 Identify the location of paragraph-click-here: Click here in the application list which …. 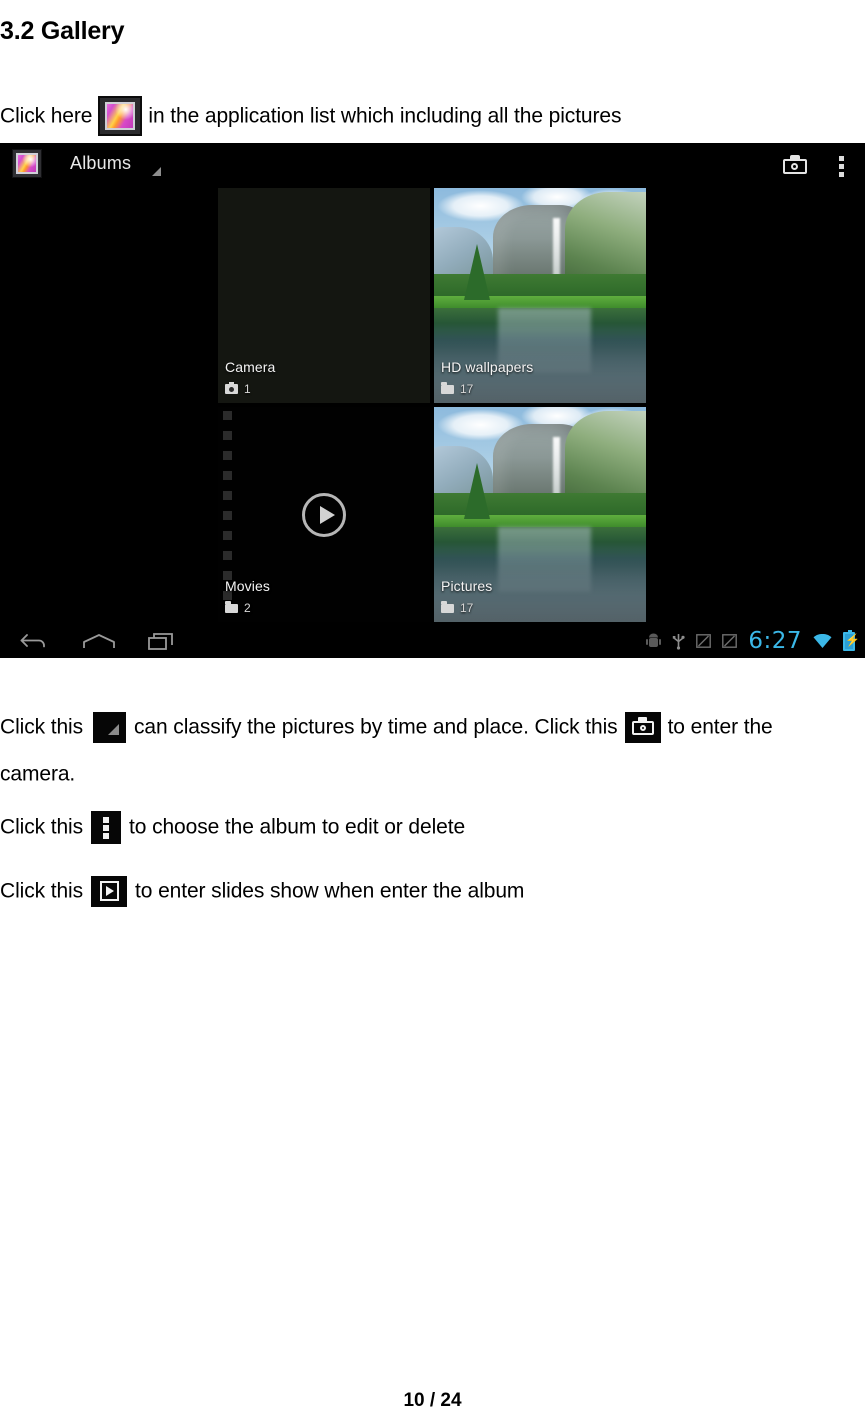
(310, 116).